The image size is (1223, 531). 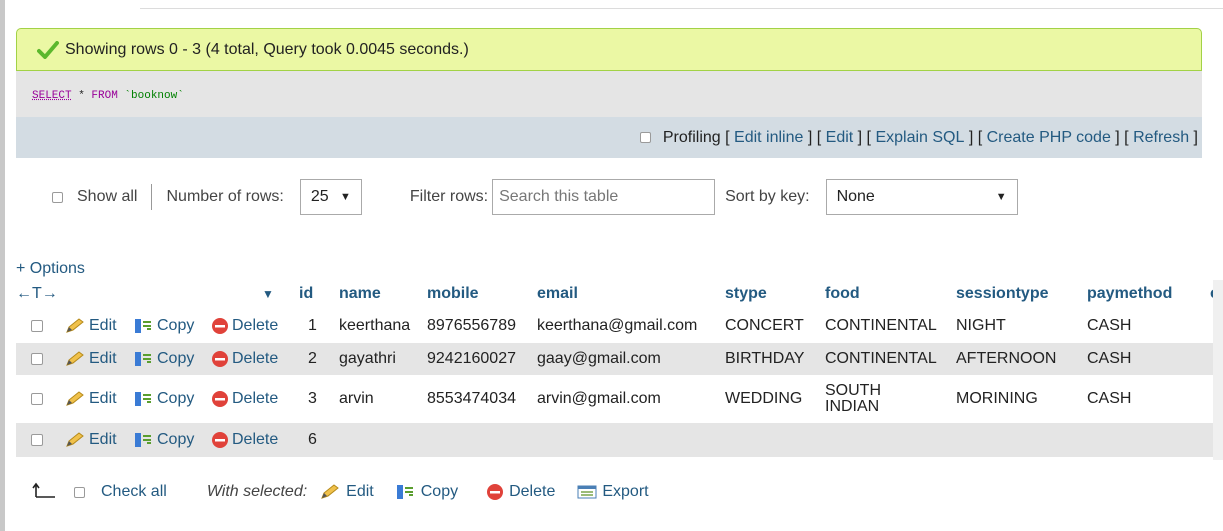 What do you see at coordinates (1049, 138) in the screenshot?
I see `create-php-code-link: Create PHP code` at bounding box center [1049, 138].